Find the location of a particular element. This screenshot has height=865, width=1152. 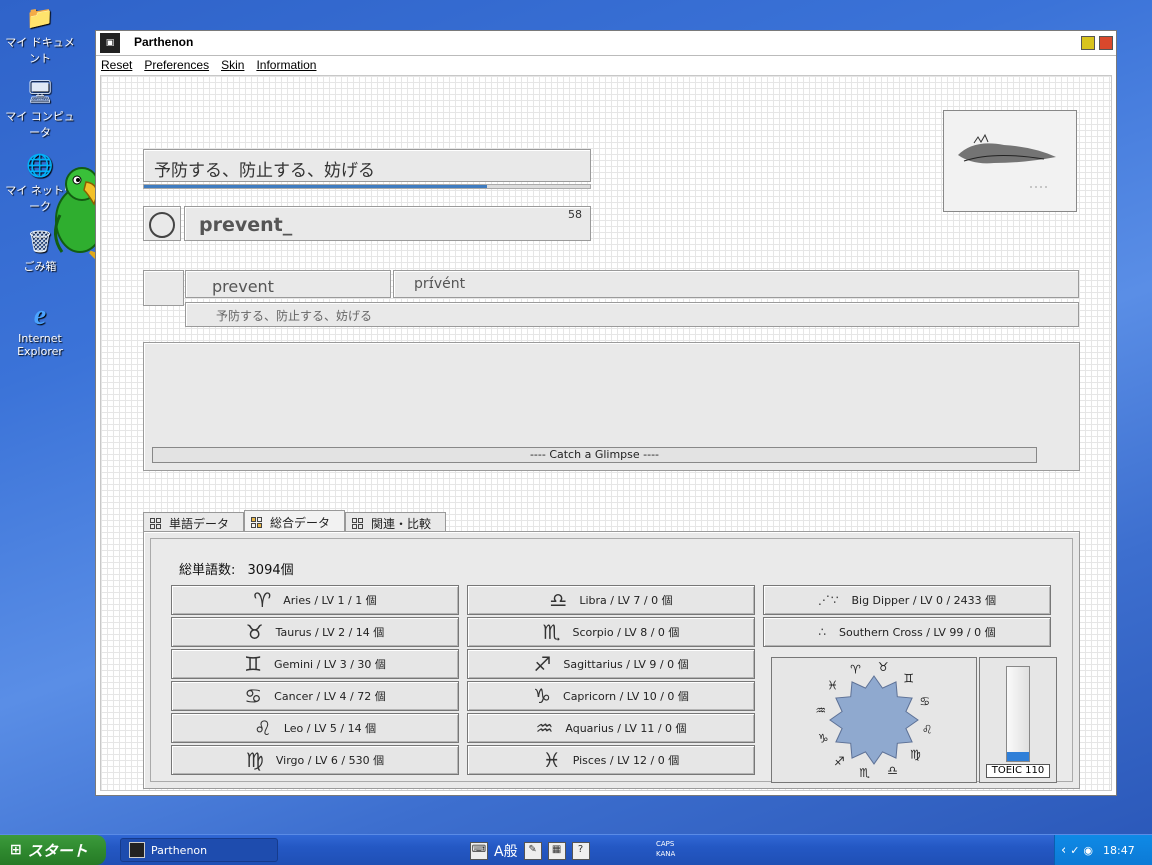

dictionary-icon: ✎ is located at coordinates (532, 851).